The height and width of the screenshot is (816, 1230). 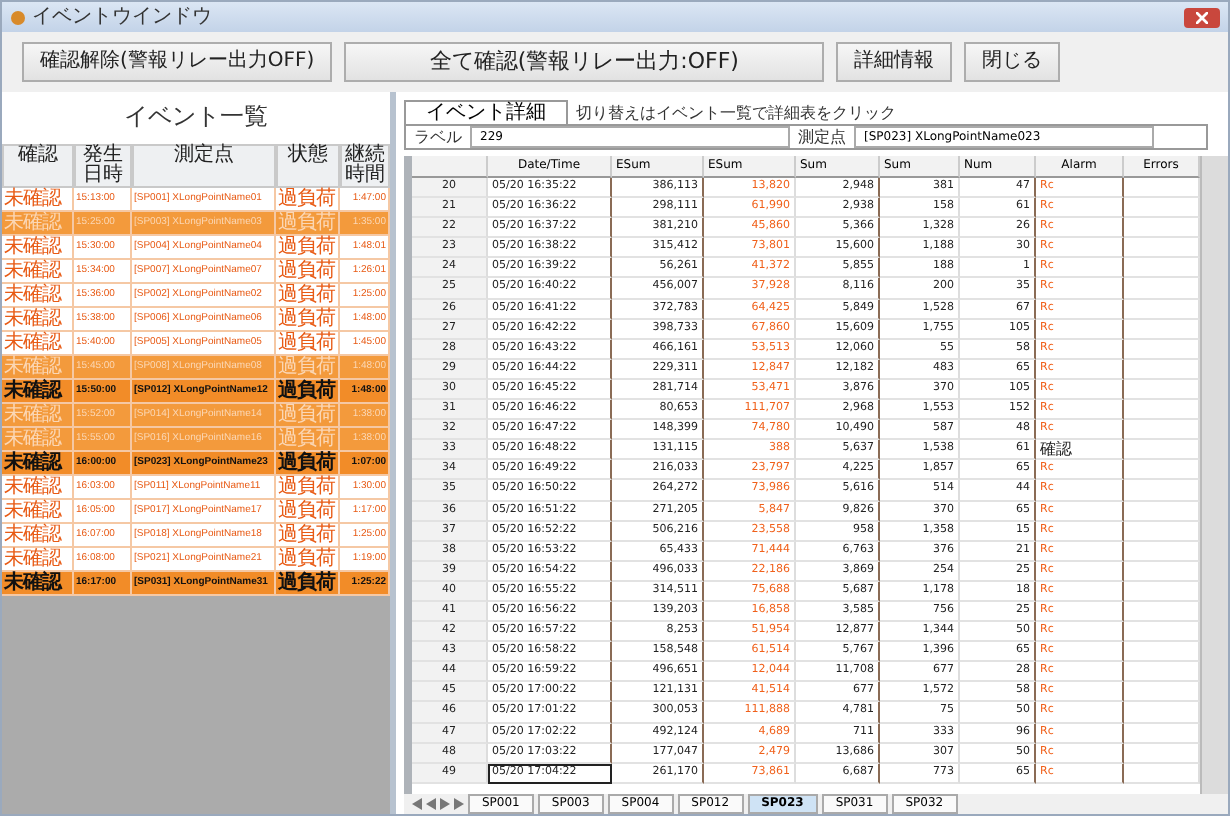 I want to click on toolbar-button: 閉じる, so click(x=1012, y=62).